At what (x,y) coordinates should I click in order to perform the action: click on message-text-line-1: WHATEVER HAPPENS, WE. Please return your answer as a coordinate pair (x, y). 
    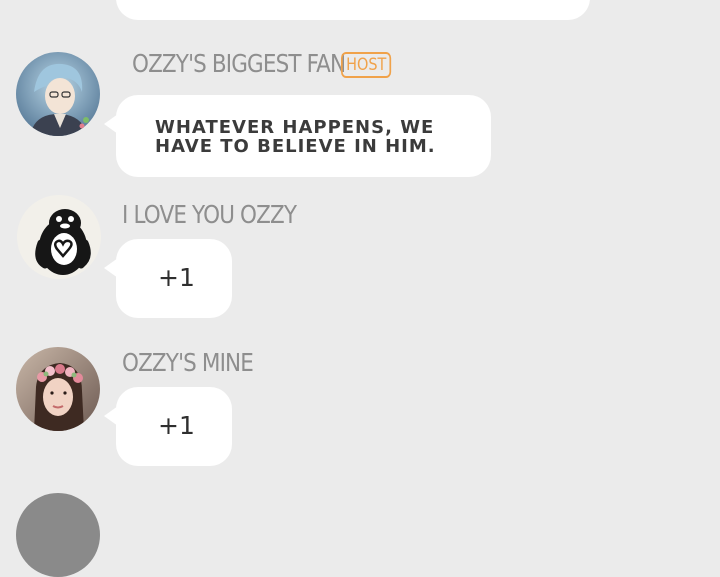
    Looking at the image, I should click on (295, 127).